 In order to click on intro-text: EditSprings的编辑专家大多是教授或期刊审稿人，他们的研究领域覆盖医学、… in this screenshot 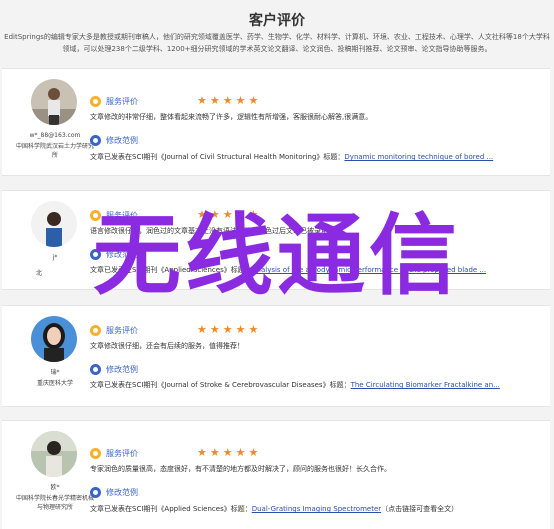, I will do `click(277, 43)`.